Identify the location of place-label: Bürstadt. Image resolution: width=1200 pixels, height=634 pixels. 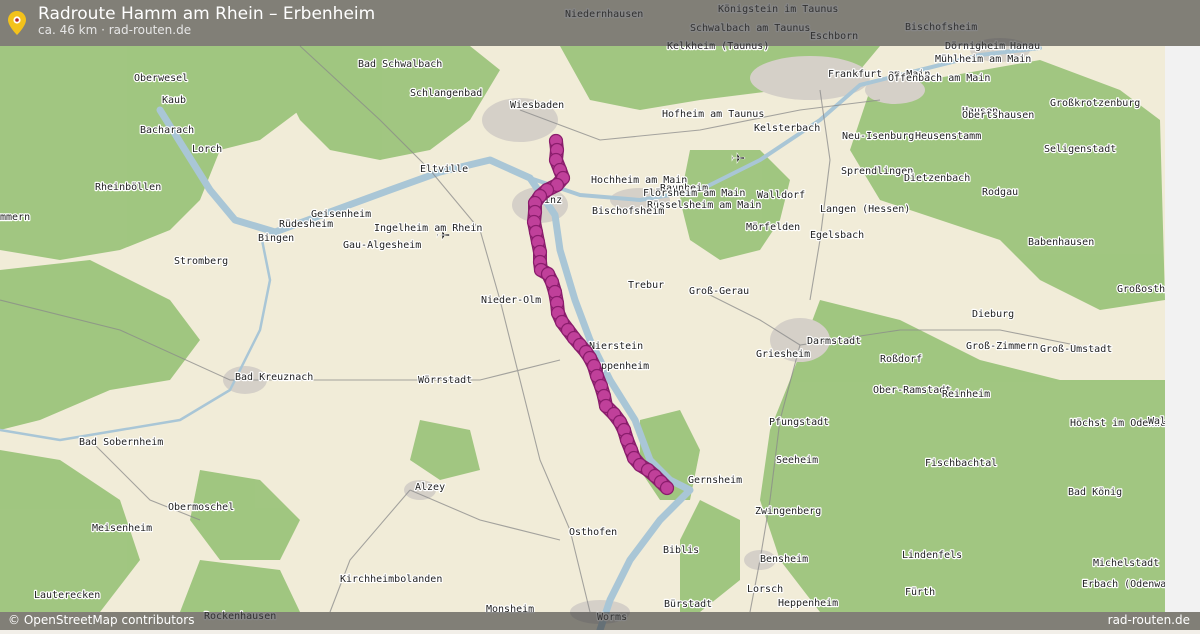
(688, 604).